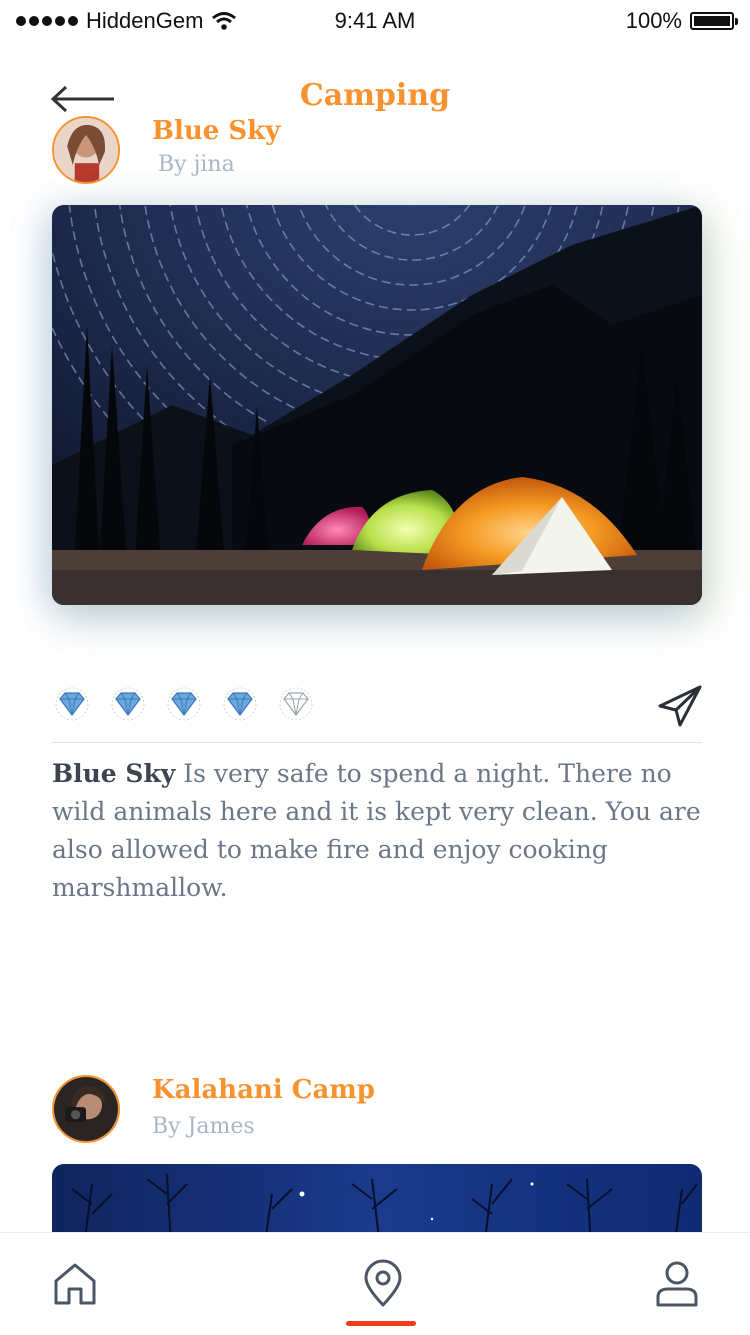 The width and height of the screenshot is (750, 1335). I want to click on divider, so click(377, 742).